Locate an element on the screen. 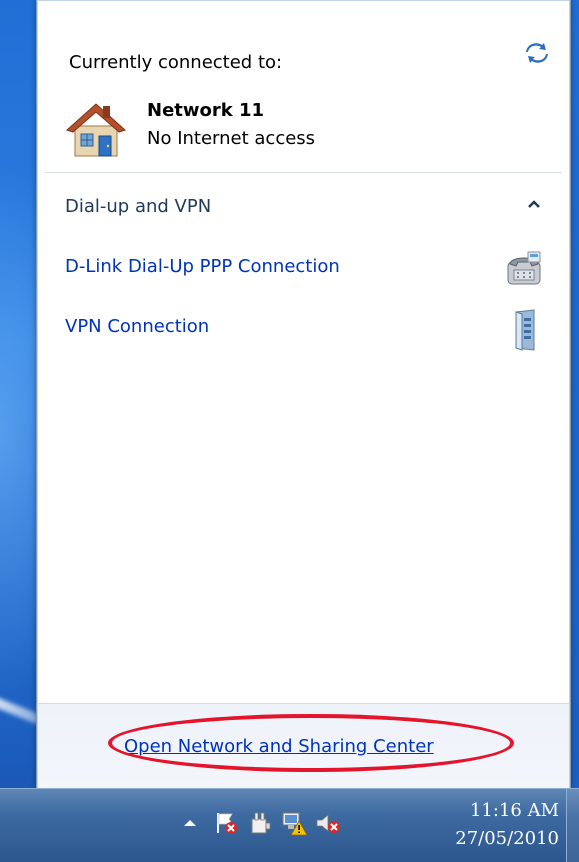 The height and width of the screenshot is (862, 579). network-status: No Internet access is located at coordinates (231, 138).